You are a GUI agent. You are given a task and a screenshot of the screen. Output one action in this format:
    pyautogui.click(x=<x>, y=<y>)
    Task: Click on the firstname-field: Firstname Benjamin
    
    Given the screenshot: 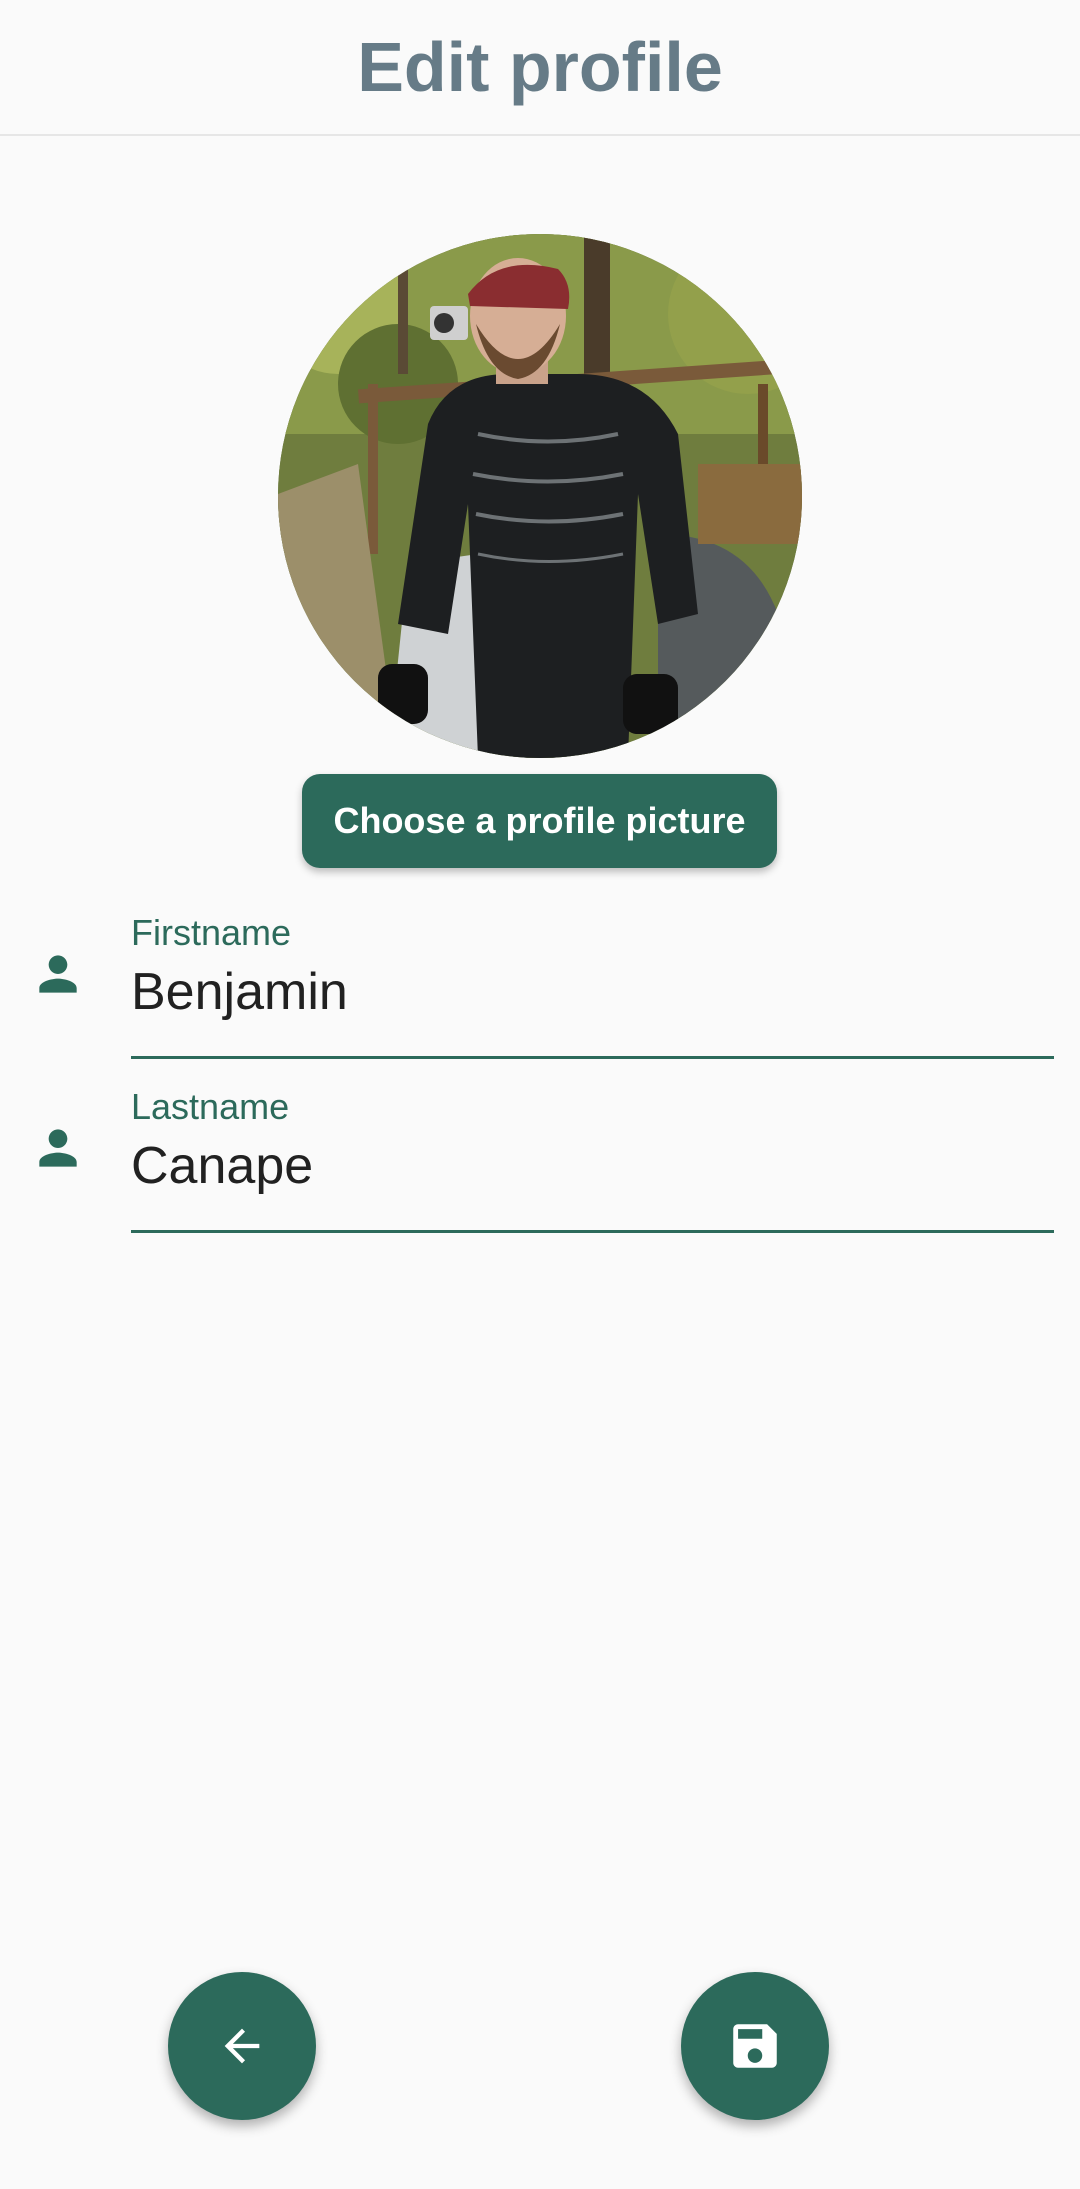 What is the action you would take?
    pyautogui.click(x=540, y=980)
    